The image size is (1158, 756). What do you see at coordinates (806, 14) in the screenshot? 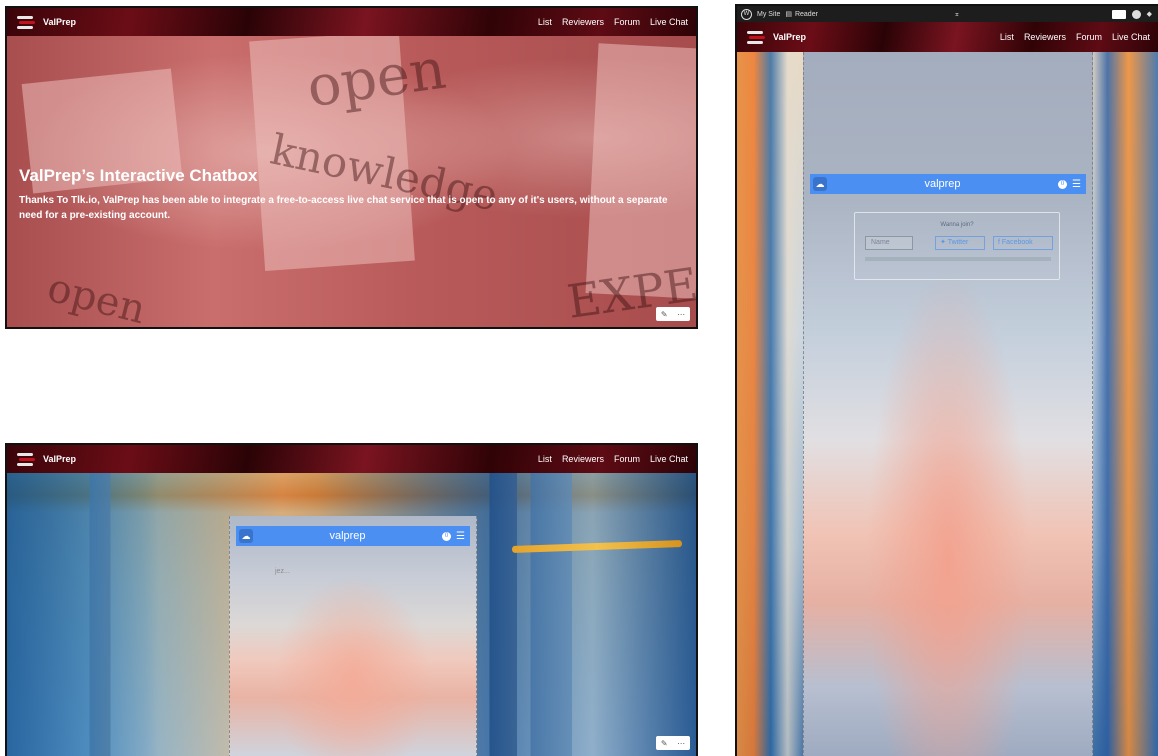
I see `admin-reader: Reader` at bounding box center [806, 14].